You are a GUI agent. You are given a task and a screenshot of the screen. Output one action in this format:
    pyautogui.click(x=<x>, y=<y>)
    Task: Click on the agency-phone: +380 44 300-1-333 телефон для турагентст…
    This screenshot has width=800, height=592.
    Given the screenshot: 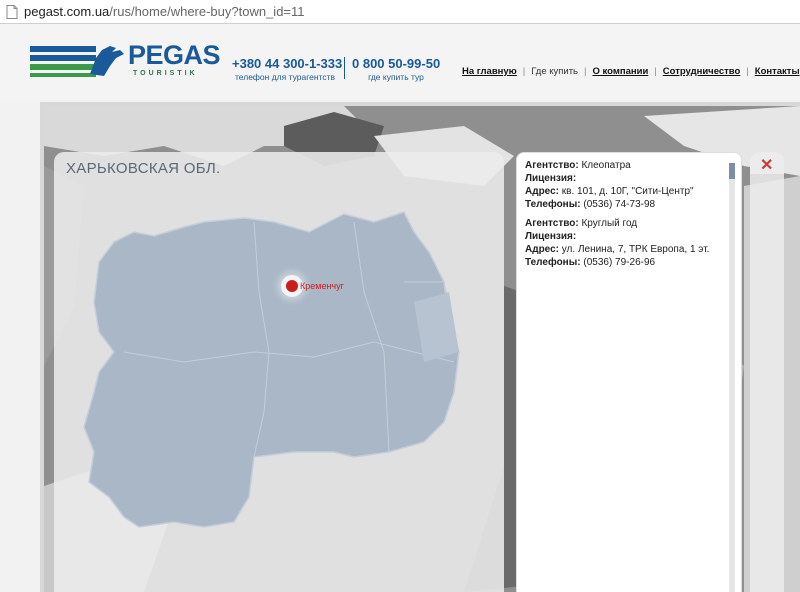 What is the action you would take?
    pyautogui.click(x=287, y=69)
    